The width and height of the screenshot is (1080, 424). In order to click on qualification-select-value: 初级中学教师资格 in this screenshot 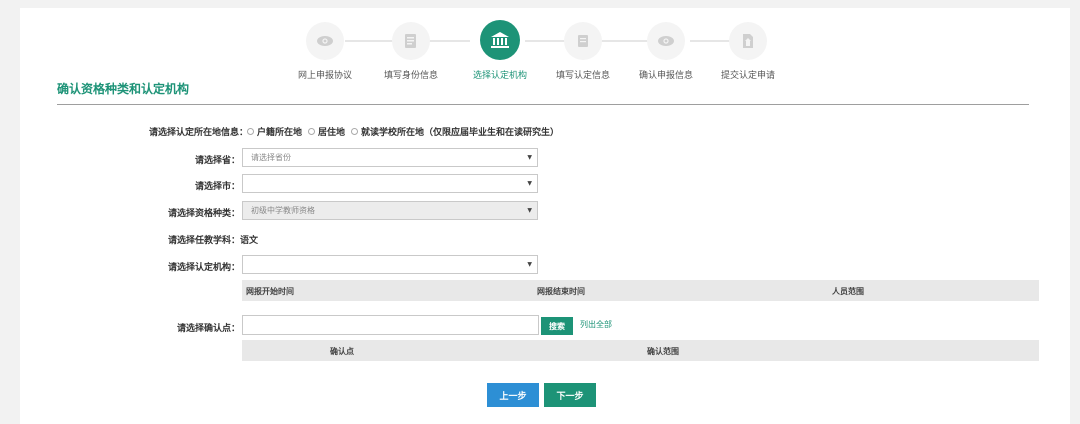, I will do `click(283, 210)`.